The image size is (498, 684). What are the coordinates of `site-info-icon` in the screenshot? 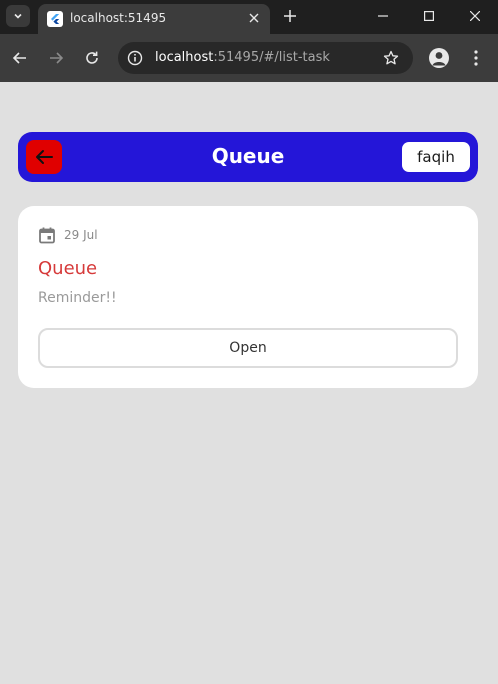 It's located at (135, 58).